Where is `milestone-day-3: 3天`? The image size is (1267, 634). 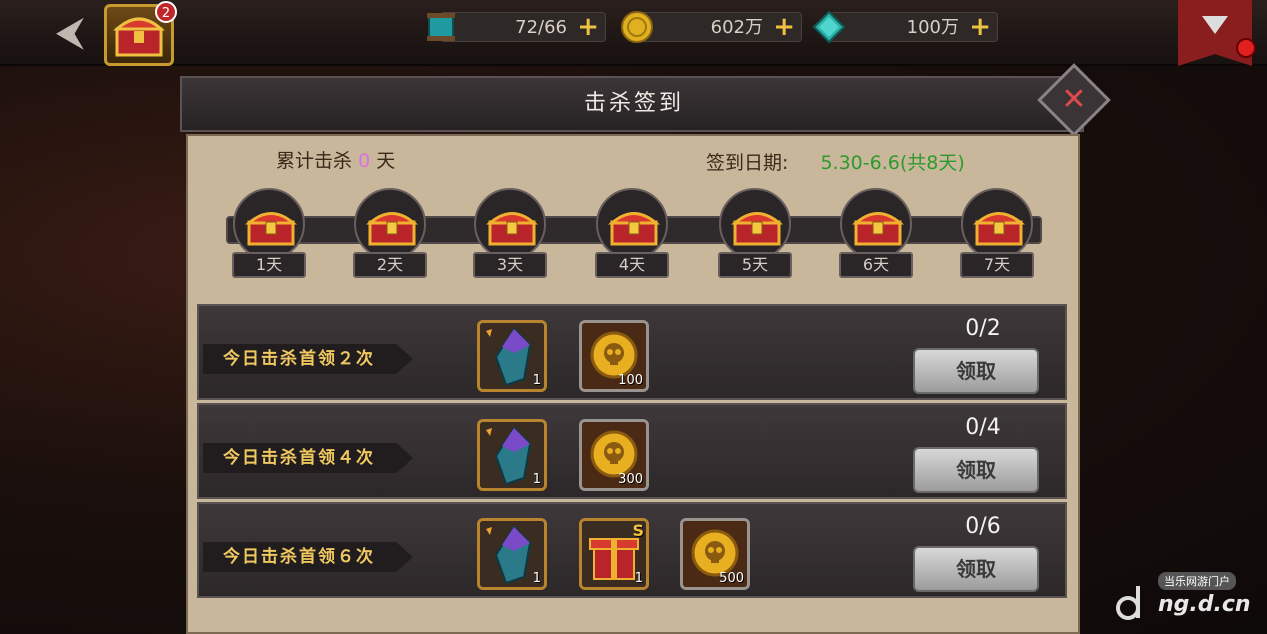
milestone-day-3: 3天 is located at coordinates (510, 233).